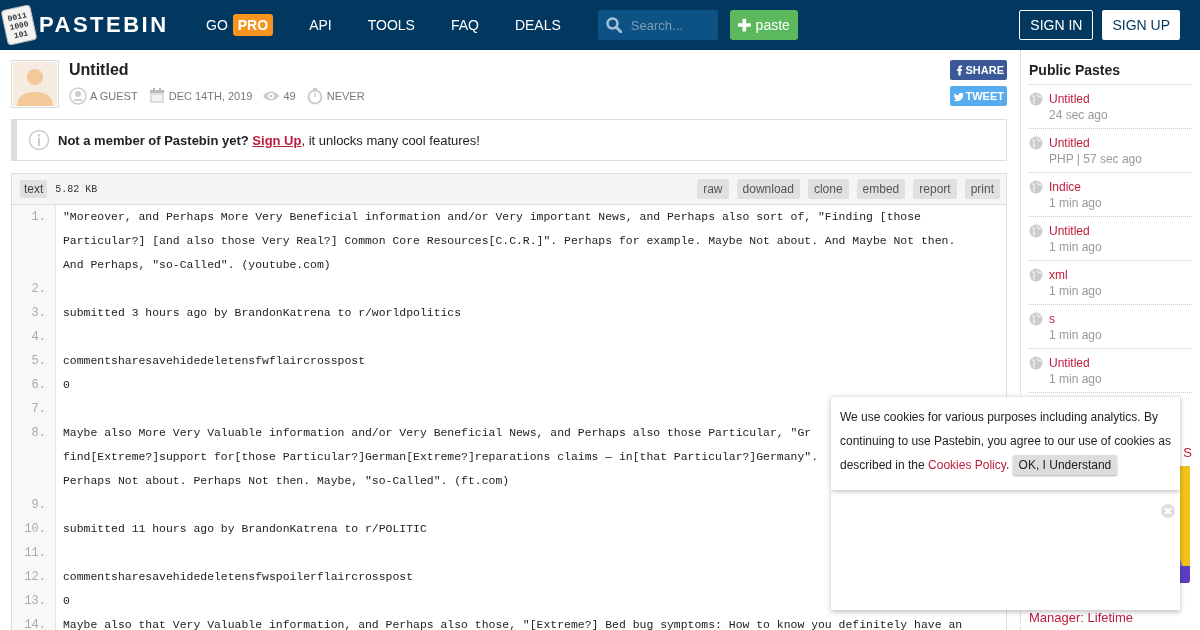 Image resolution: width=1200 pixels, height=630 pixels. Describe the element at coordinates (34, 385) in the screenshot. I see `line-number: 6.` at that location.